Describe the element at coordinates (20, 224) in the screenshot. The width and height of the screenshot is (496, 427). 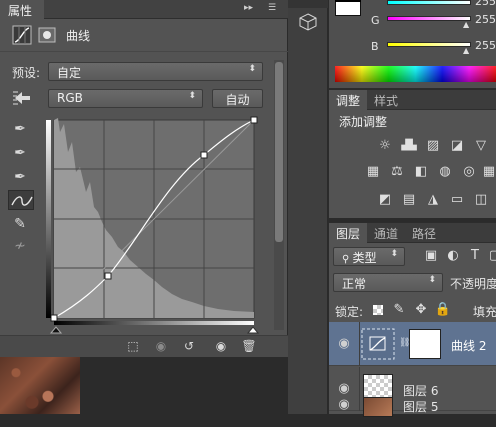
I see `pencil-icon: ✎` at that location.